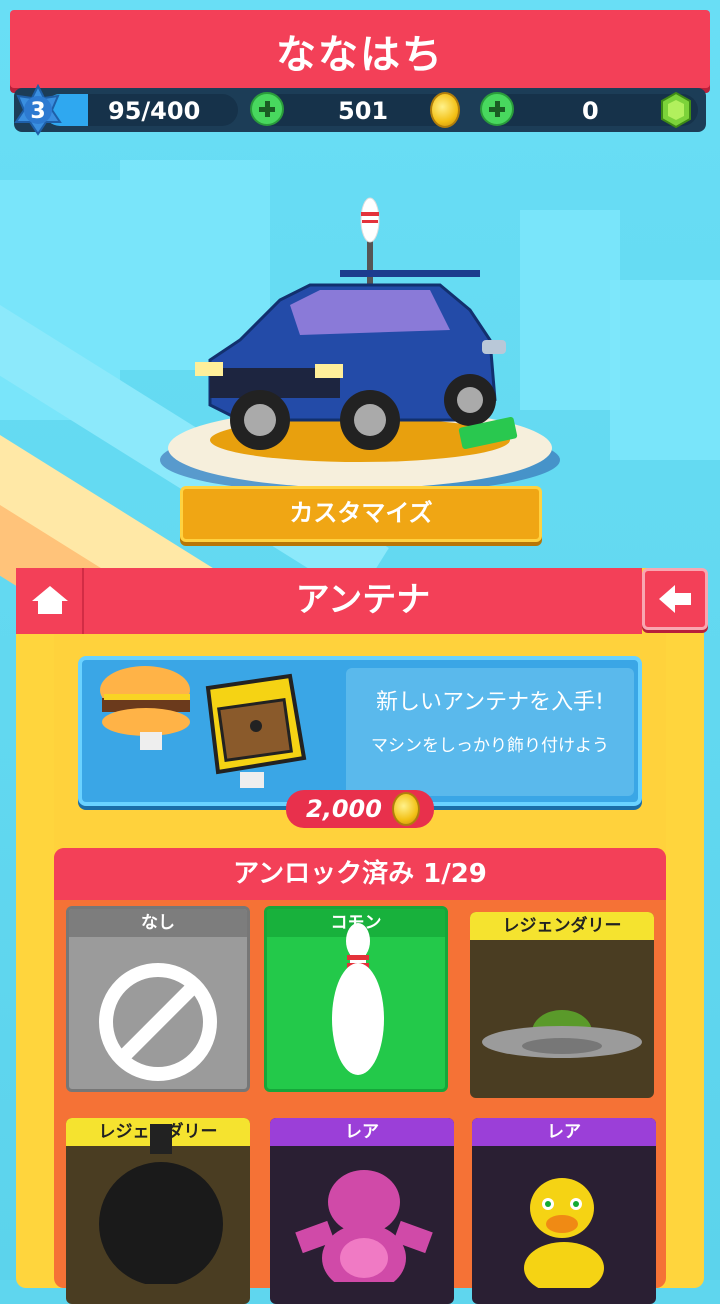  What do you see at coordinates (363, 111) in the screenshot?
I see `coins-text: 501` at bounding box center [363, 111].